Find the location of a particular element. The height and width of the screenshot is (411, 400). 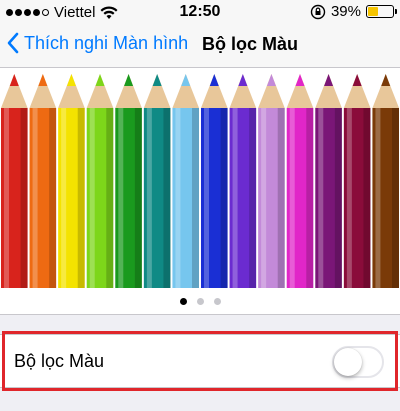

back-button-label: Thích nghi Màn hình is located at coordinates (106, 42).